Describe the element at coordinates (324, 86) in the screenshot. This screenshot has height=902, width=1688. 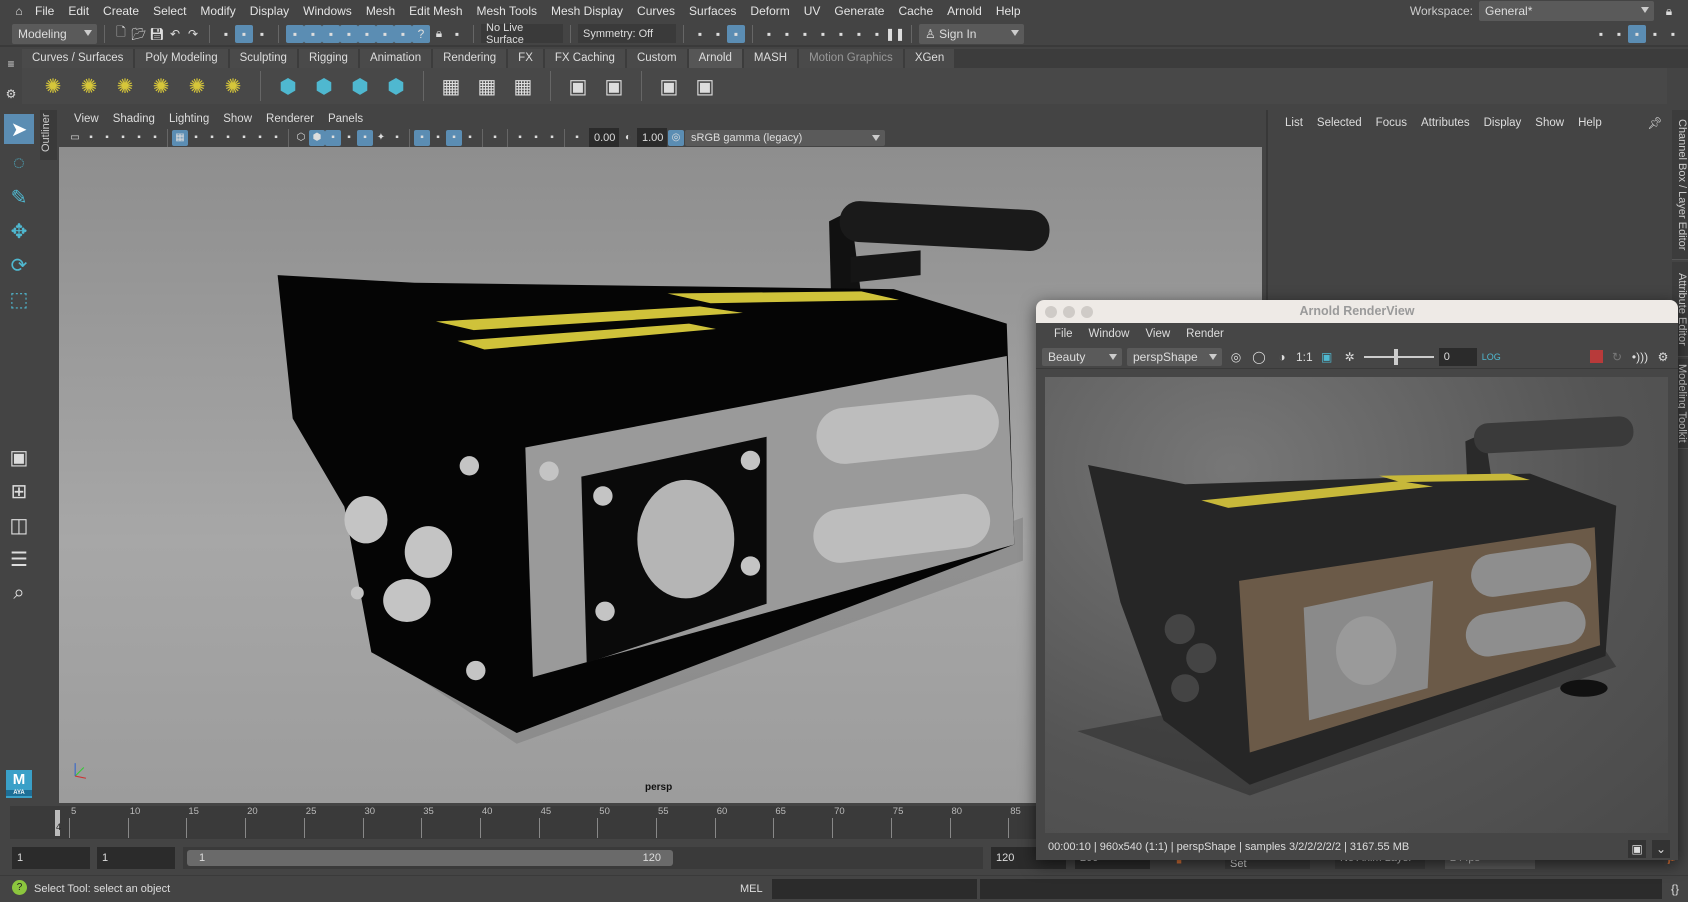
I see `create-standin-icon: ⬢` at that location.